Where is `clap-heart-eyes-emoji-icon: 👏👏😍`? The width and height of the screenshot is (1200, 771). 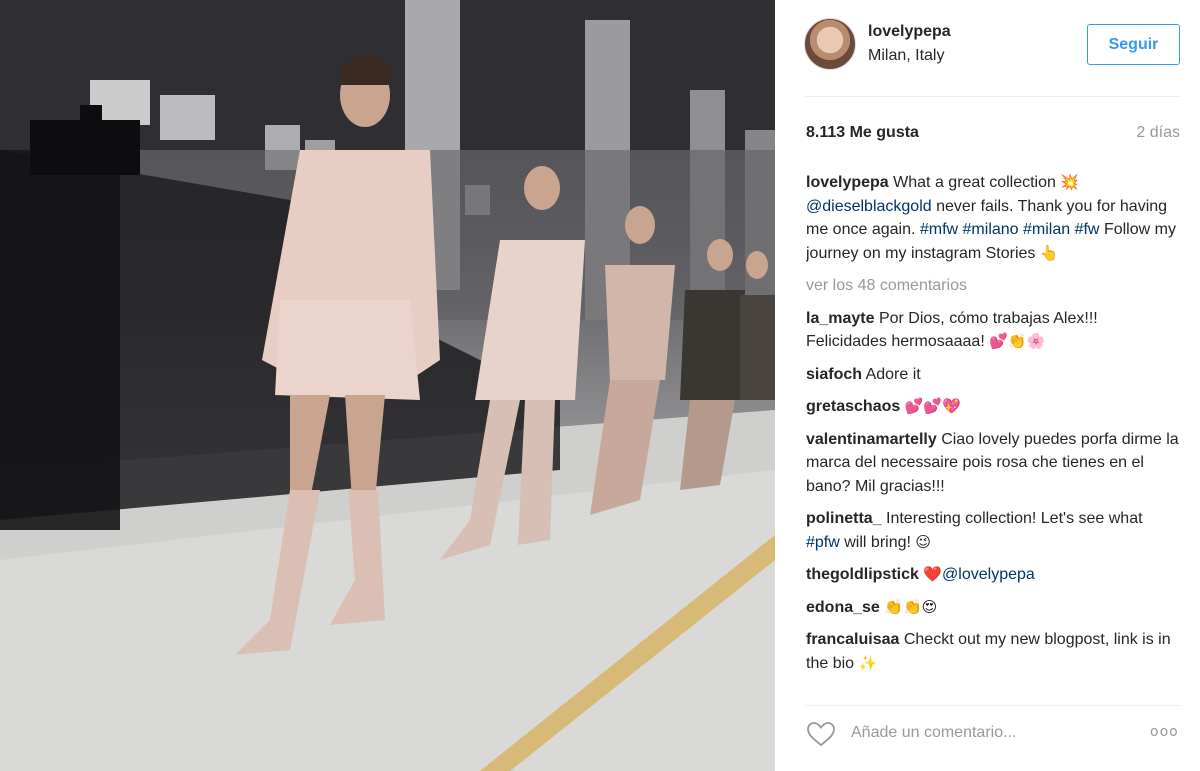
clap-heart-eyes-emoji-icon: 👏👏😍 is located at coordinates (911, 606).